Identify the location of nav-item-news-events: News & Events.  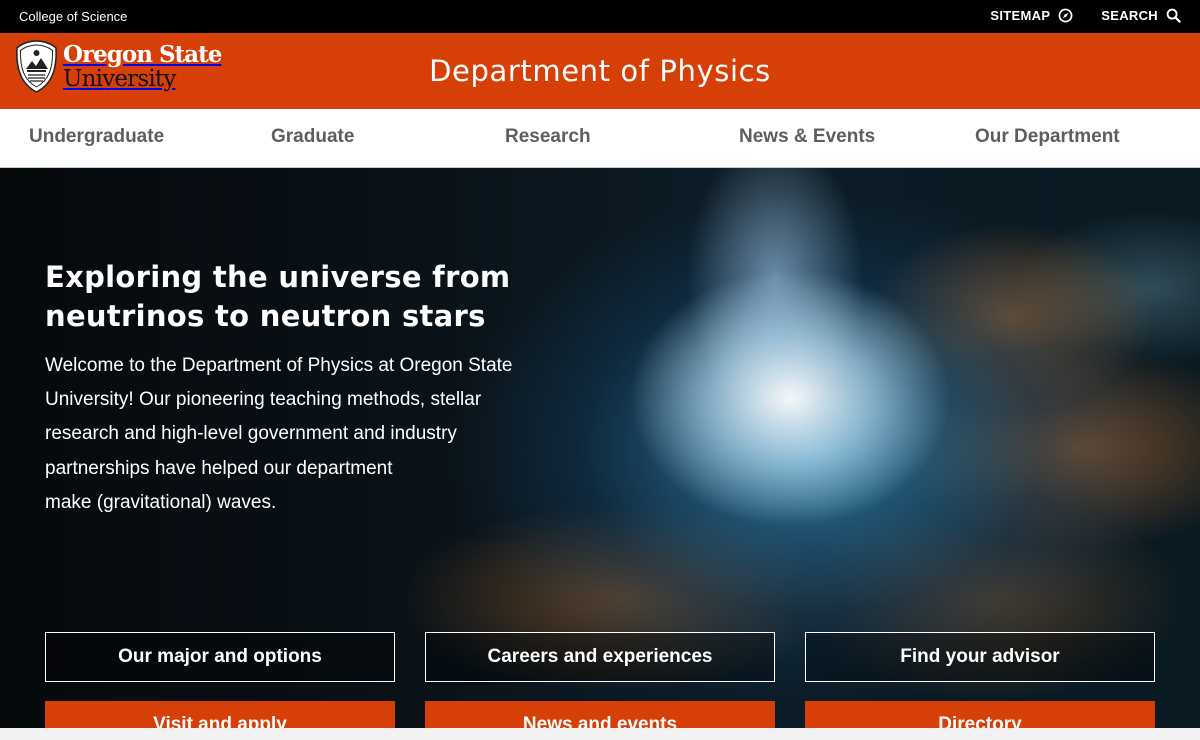
(807, 137).